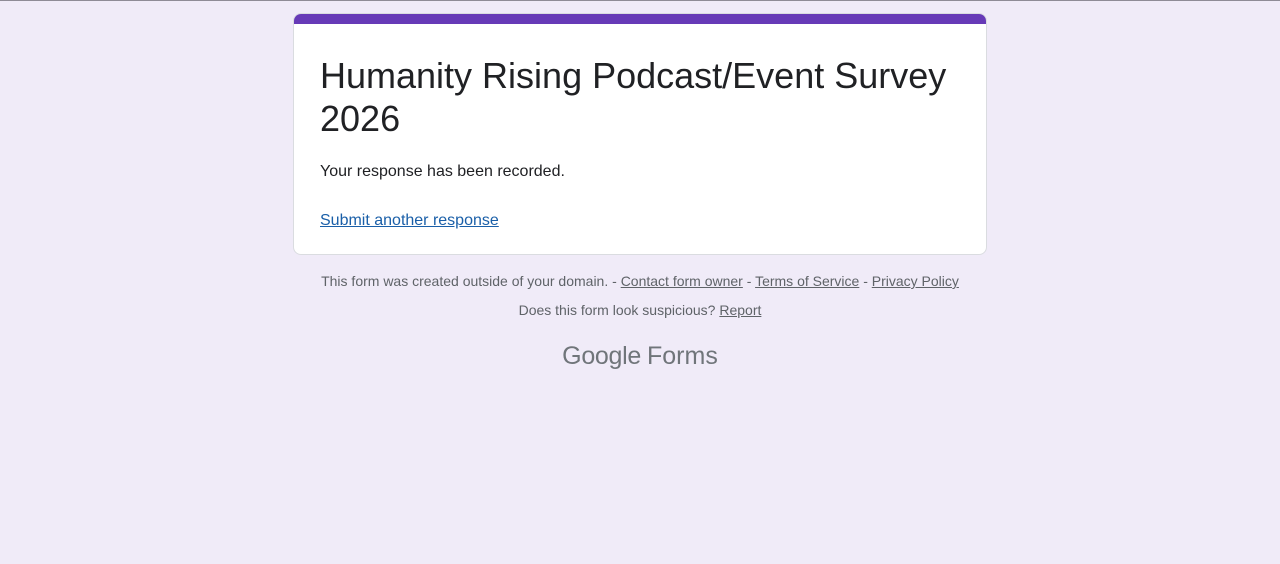 The width and height of the screenshot is (1280, 564). I want to click on card-accent-bar, so click(640, 19).